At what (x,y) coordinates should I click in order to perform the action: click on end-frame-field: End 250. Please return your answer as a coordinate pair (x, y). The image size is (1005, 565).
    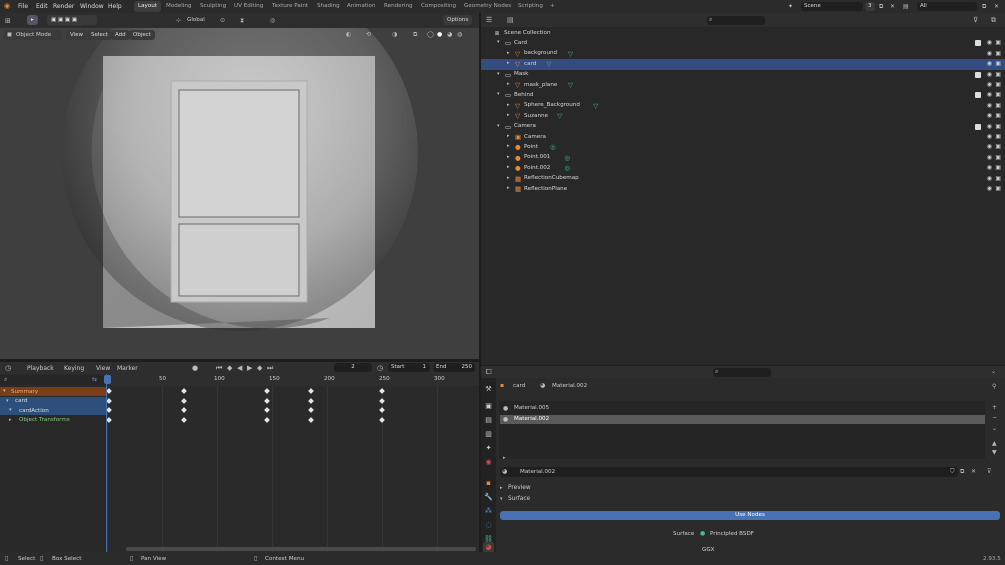
    Looking at the image, I should click on (454, 367).